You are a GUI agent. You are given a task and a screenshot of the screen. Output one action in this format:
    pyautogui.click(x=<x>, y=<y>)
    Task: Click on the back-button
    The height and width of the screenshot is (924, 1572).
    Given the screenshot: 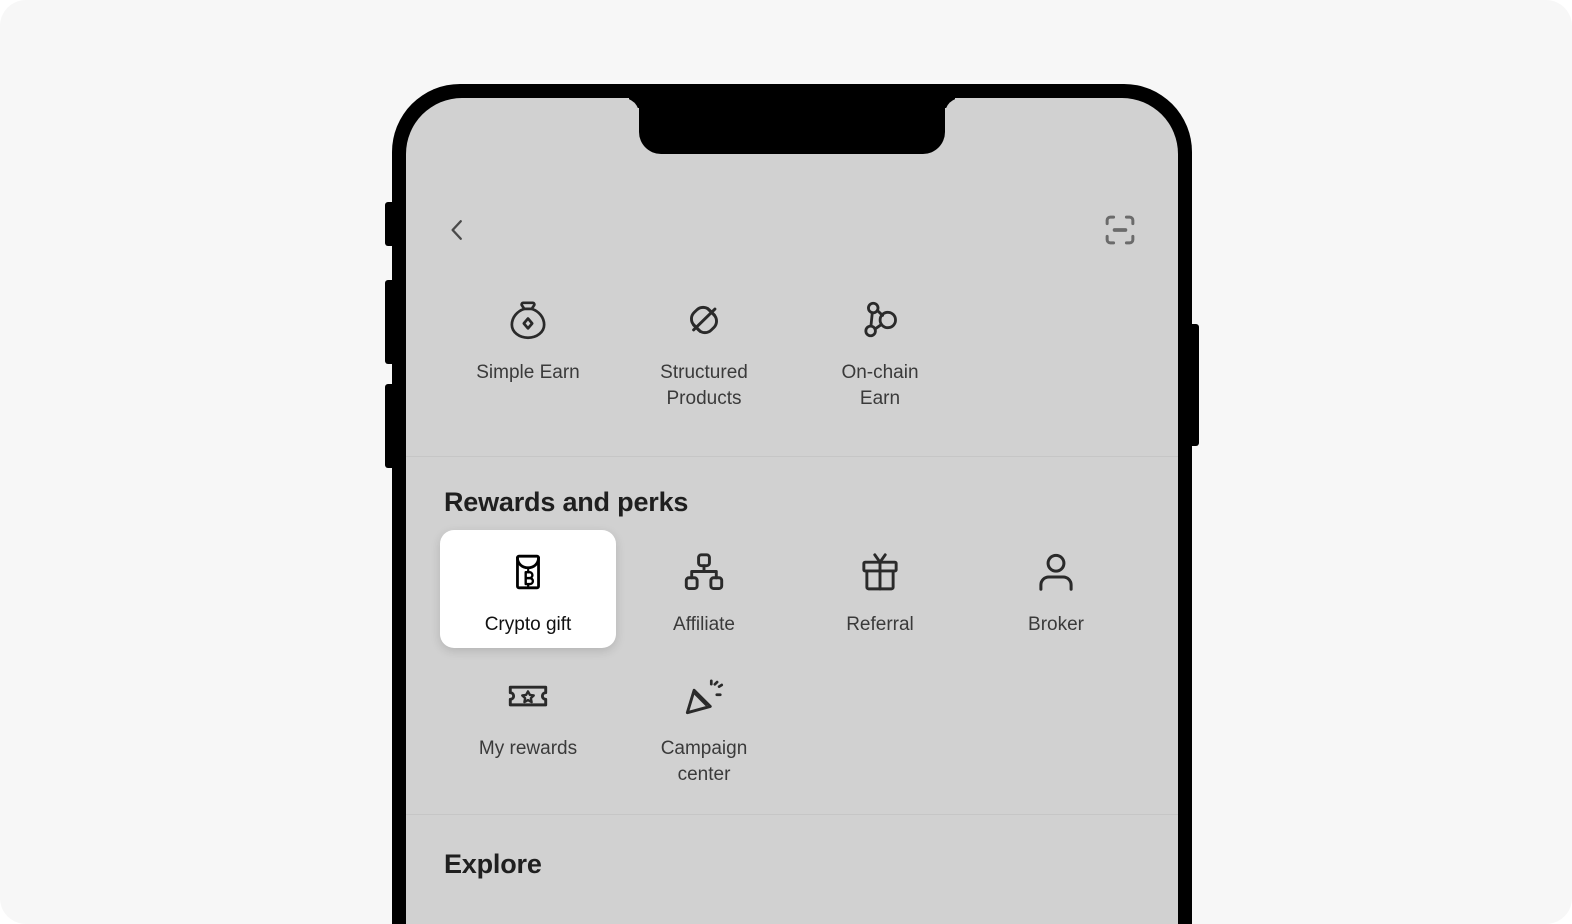 What is the action you would take?
    pyautogui.click(x=457, y=230)
    